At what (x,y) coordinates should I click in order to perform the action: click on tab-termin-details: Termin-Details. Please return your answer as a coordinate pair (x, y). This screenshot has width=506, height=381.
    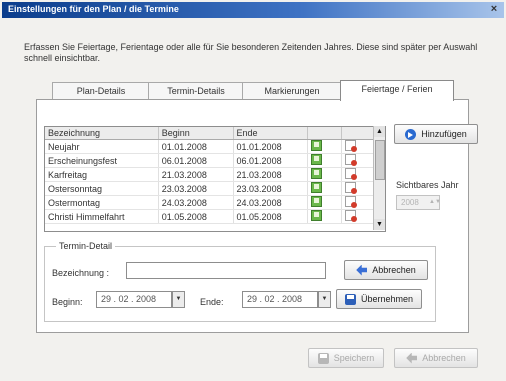
    Looking at the image, I should click on (196, 91).